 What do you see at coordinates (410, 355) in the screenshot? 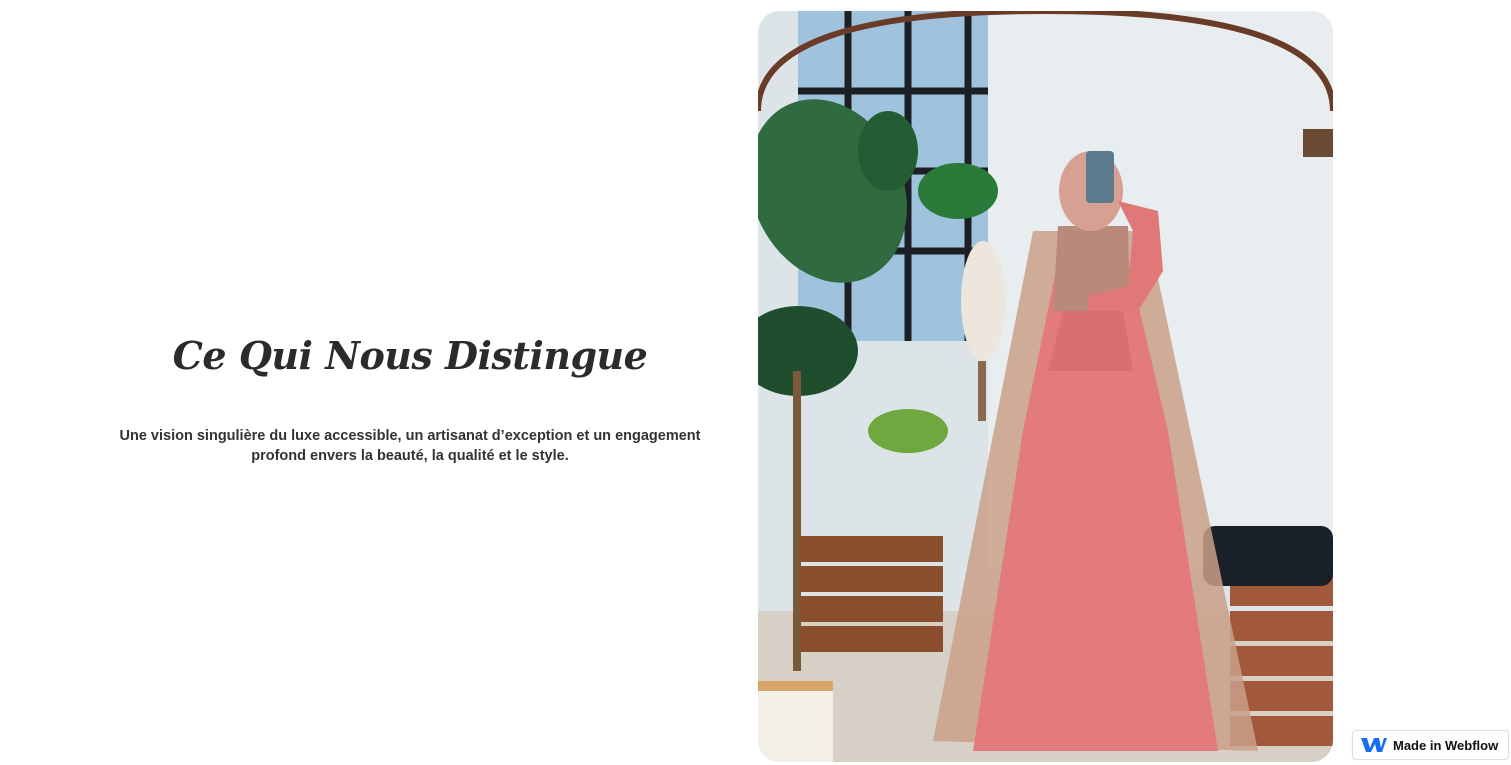
I see `section-heading: Ce Qui Nous Distingue` at bounding box center [410, 355].